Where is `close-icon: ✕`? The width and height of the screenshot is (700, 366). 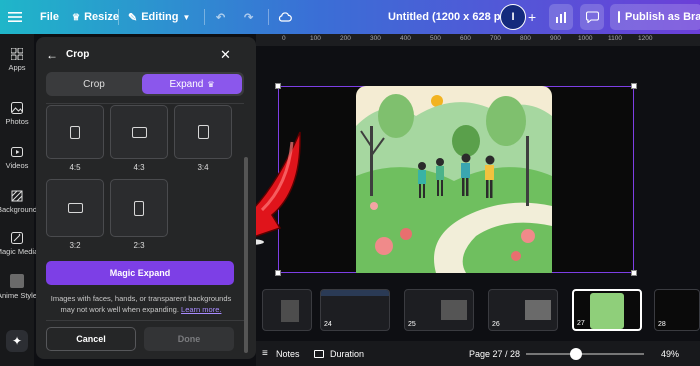 close-icon: ✕ is located at coordinates (225, 55).